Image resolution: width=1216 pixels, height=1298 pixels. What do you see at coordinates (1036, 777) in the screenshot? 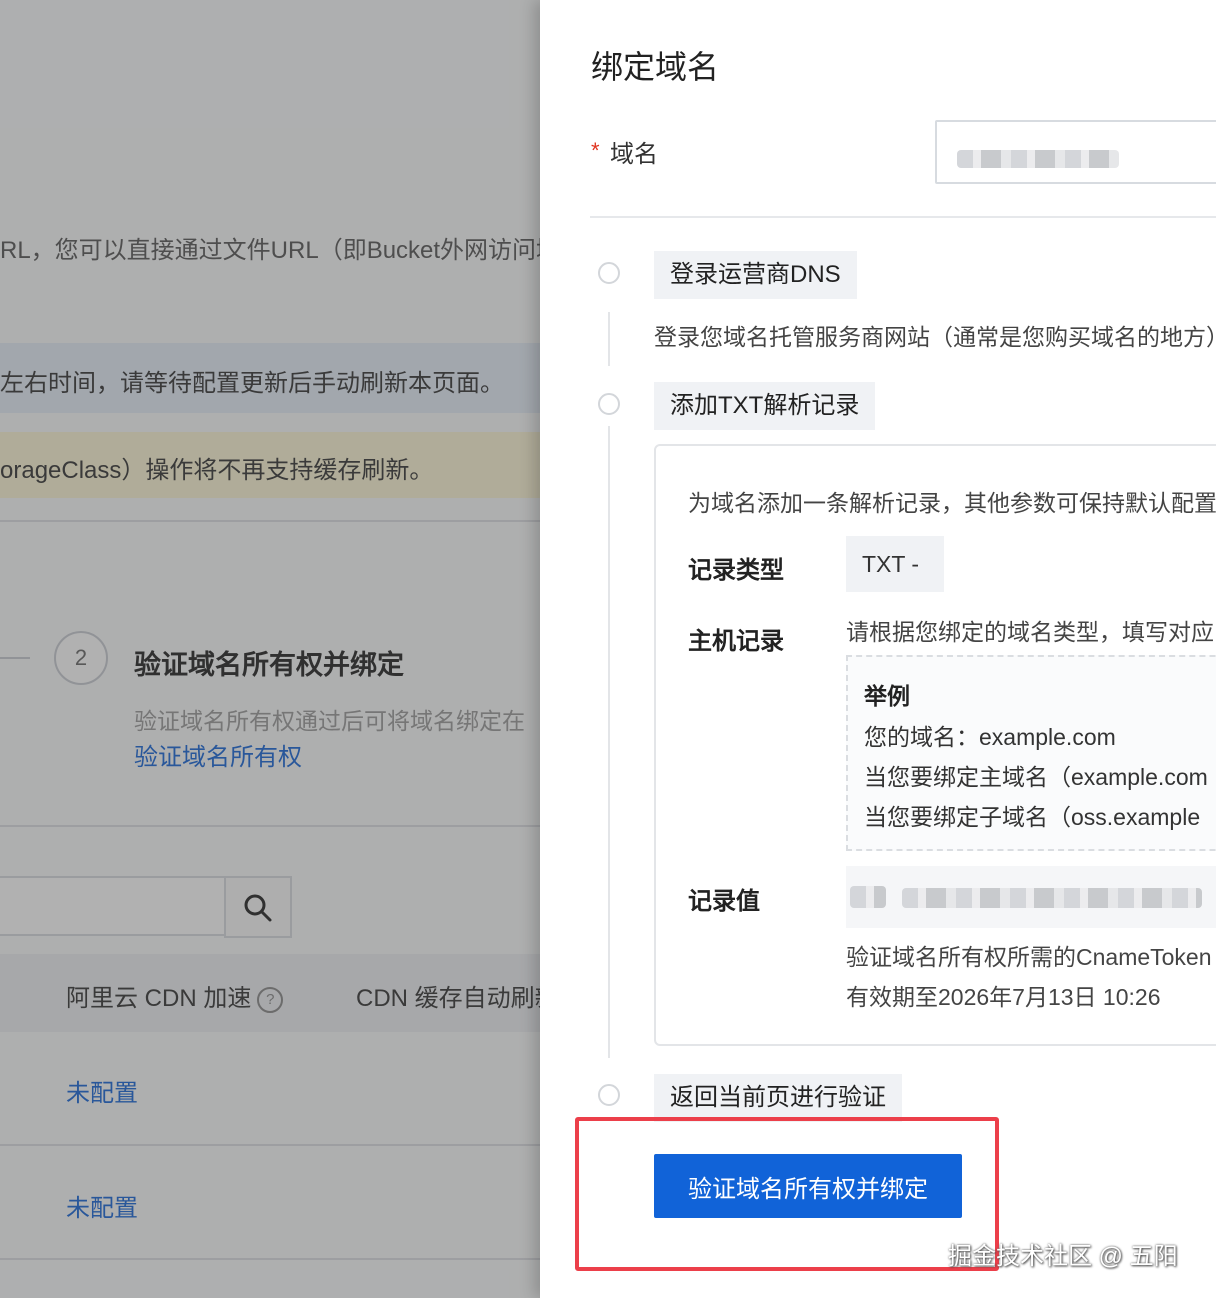
I see `example-line: 当您要绑定主域名（example.com` at bounding box center [1036, 777].